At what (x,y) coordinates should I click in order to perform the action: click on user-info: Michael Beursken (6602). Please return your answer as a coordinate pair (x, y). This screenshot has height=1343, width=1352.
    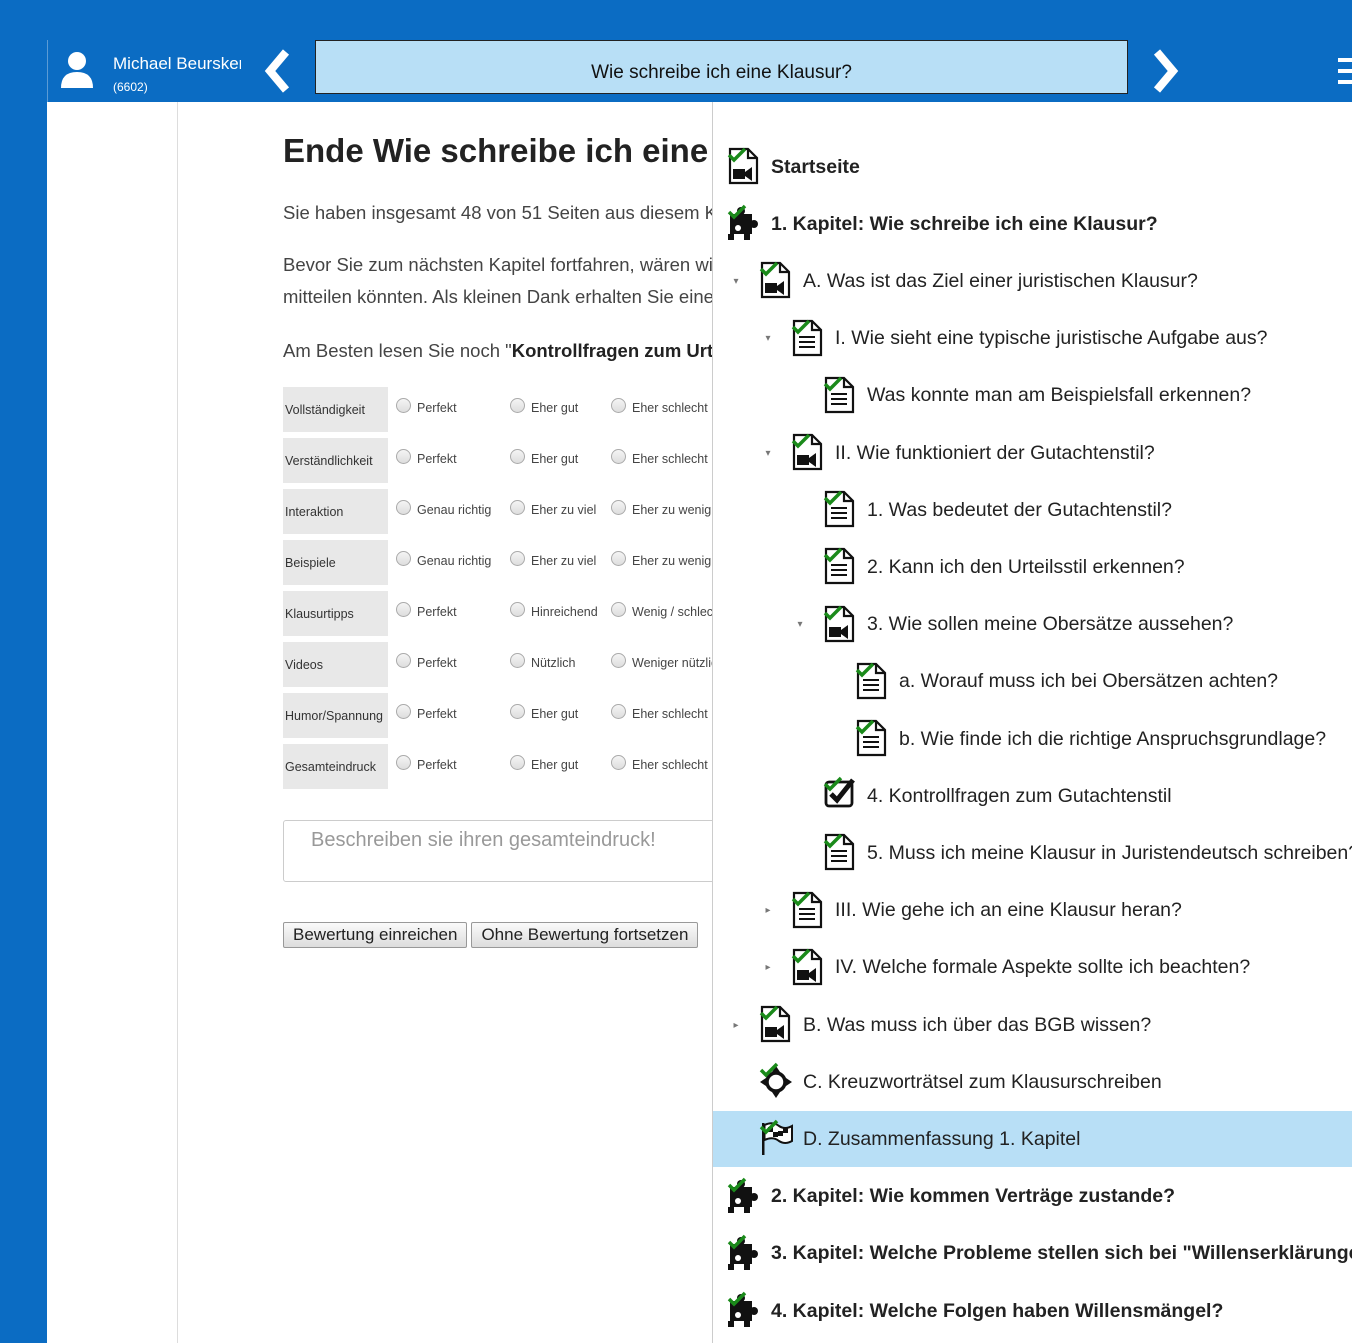
    Looking at the image, I should click on (158, 71).